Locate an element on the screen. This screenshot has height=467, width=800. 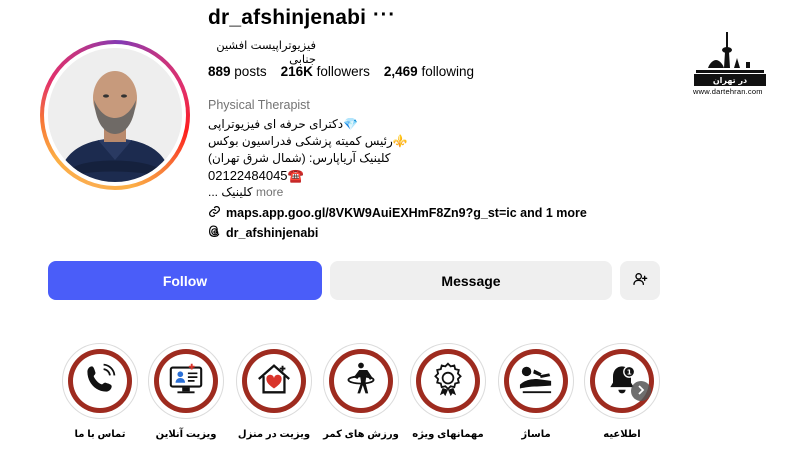
bio-line-3: کلینیک آریاپارس: (شمال شرق تهران) is located at coordinates (299, 158).